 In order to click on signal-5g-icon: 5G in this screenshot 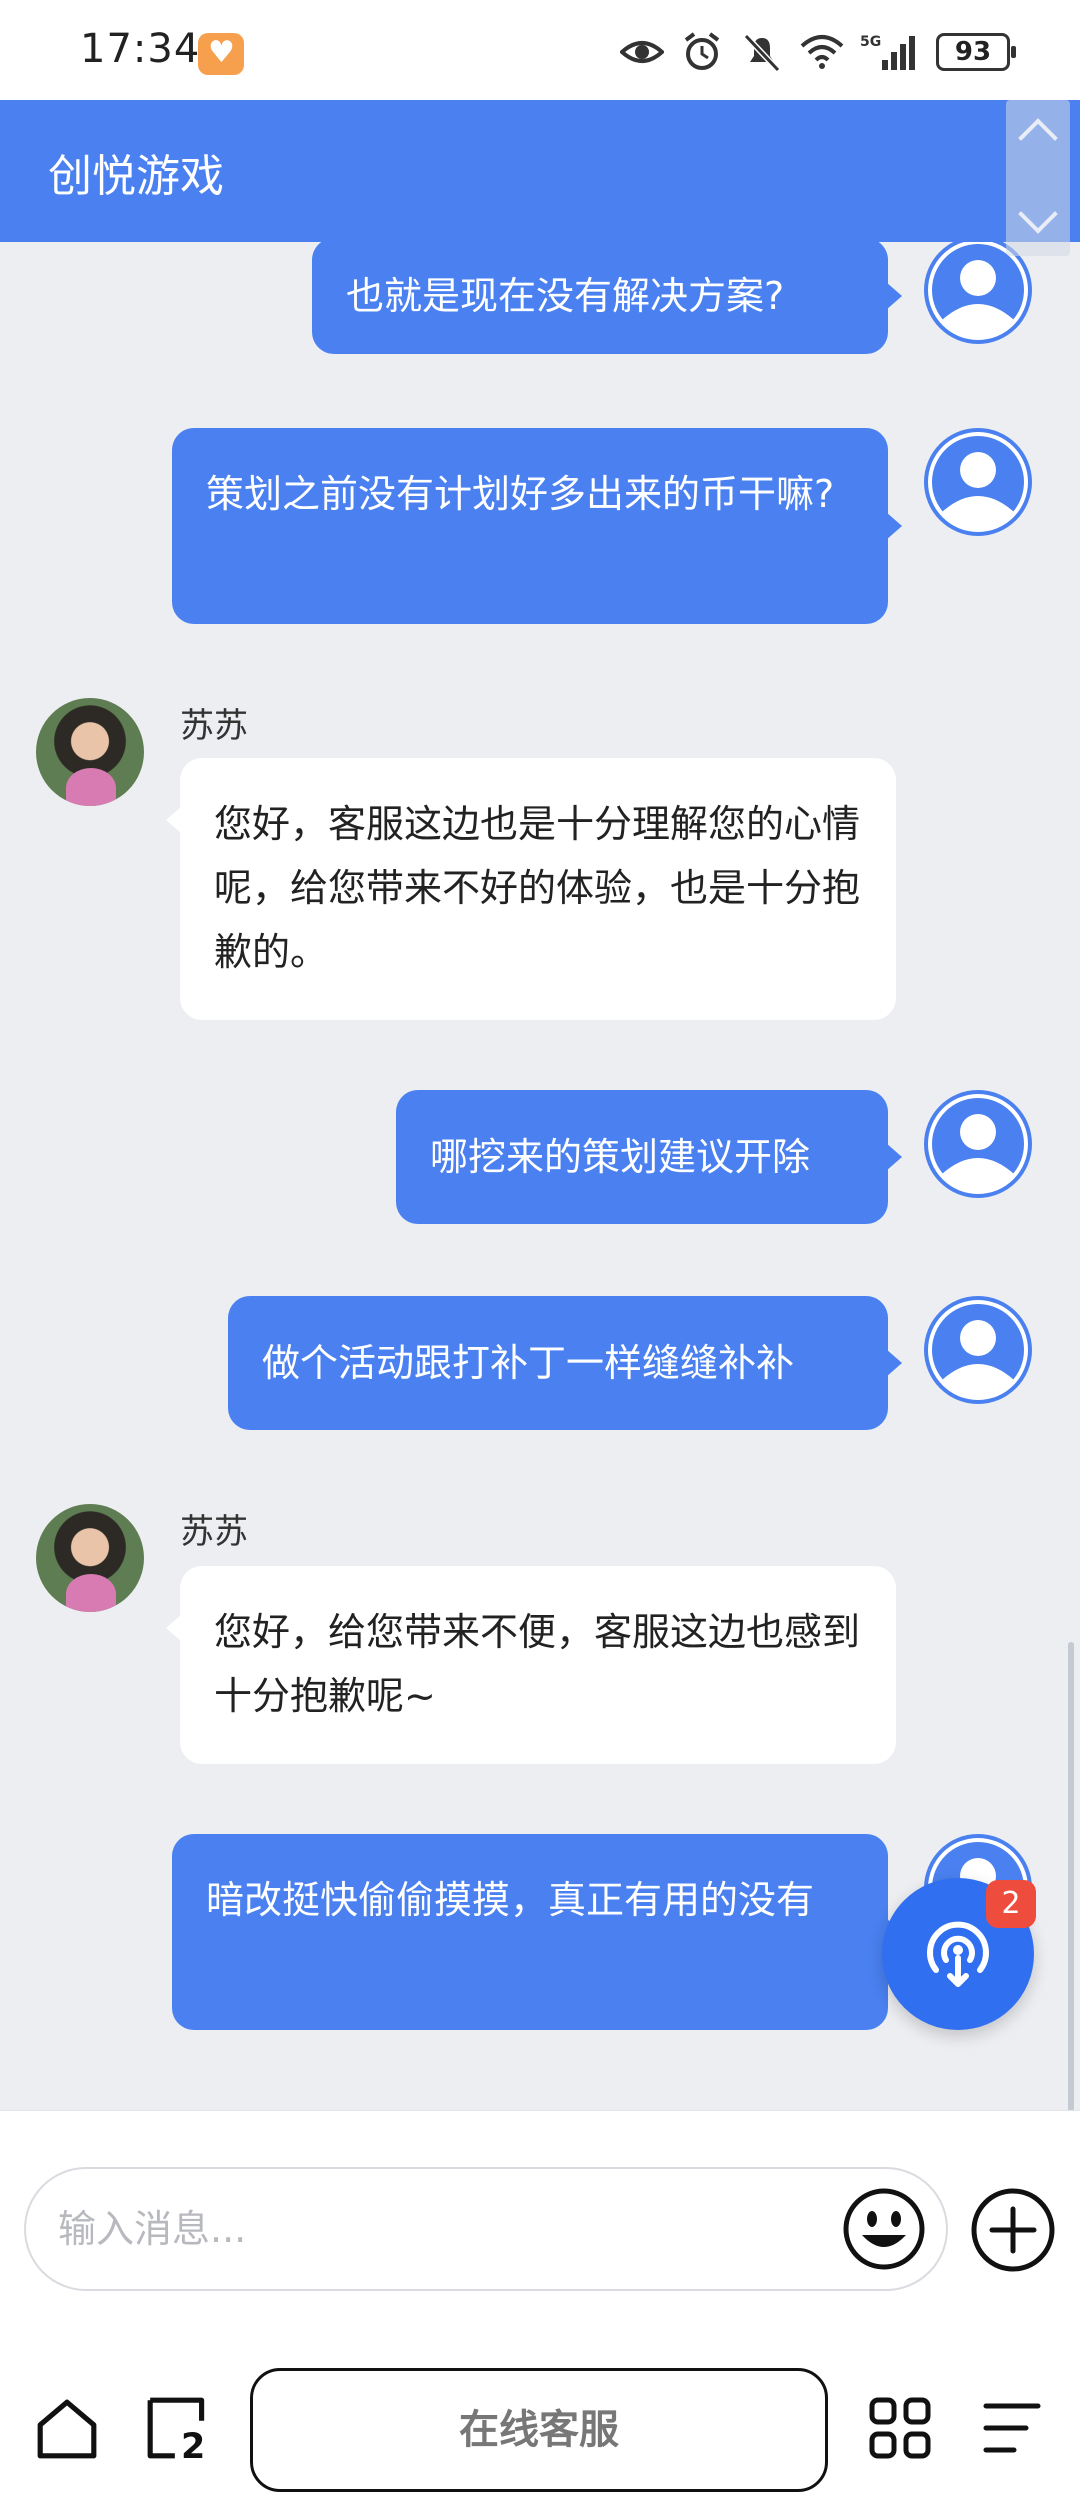, I will do `click(887, 52)`.